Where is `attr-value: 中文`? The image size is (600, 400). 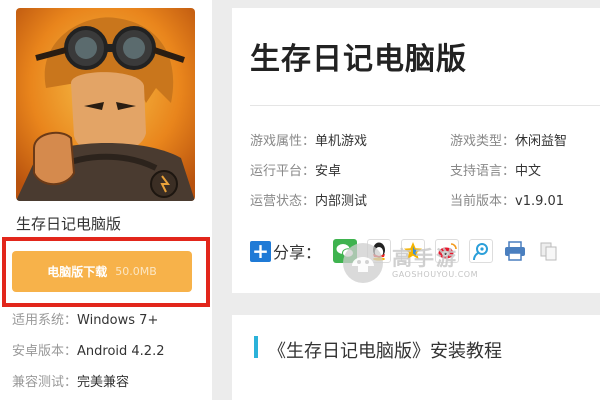
attr-value: 中文 is located at coordinates (528, 171).